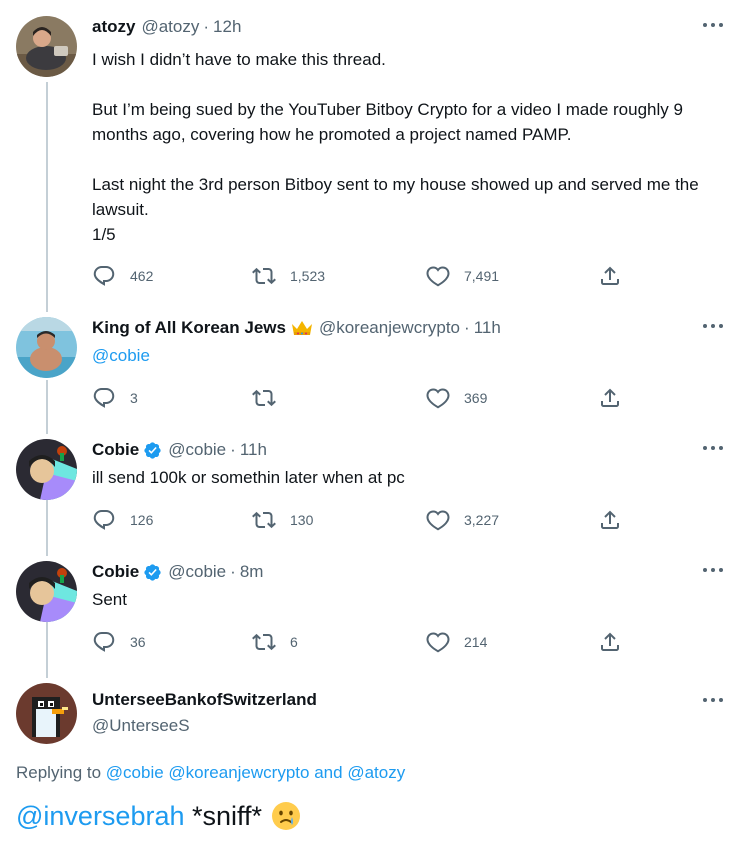 This screenshot has height=848, width=741. I want to click on tweet-text: @cobie, so click(408, 355).